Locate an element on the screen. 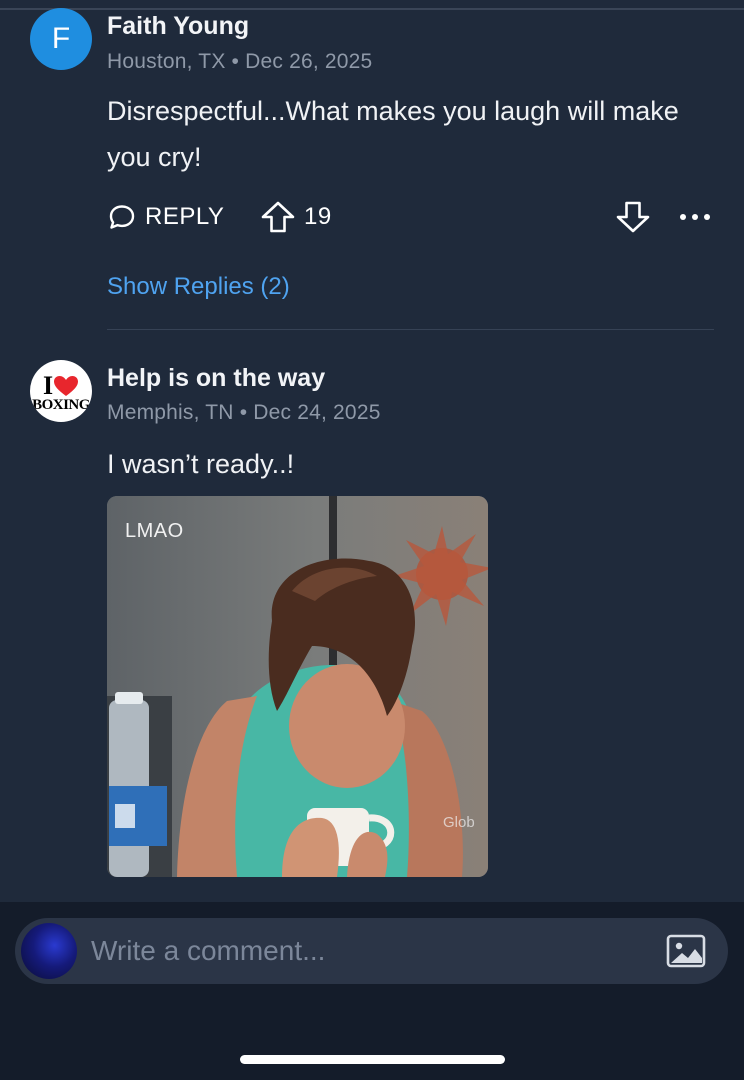  attach-image-button is located at coordinates (686, 951).